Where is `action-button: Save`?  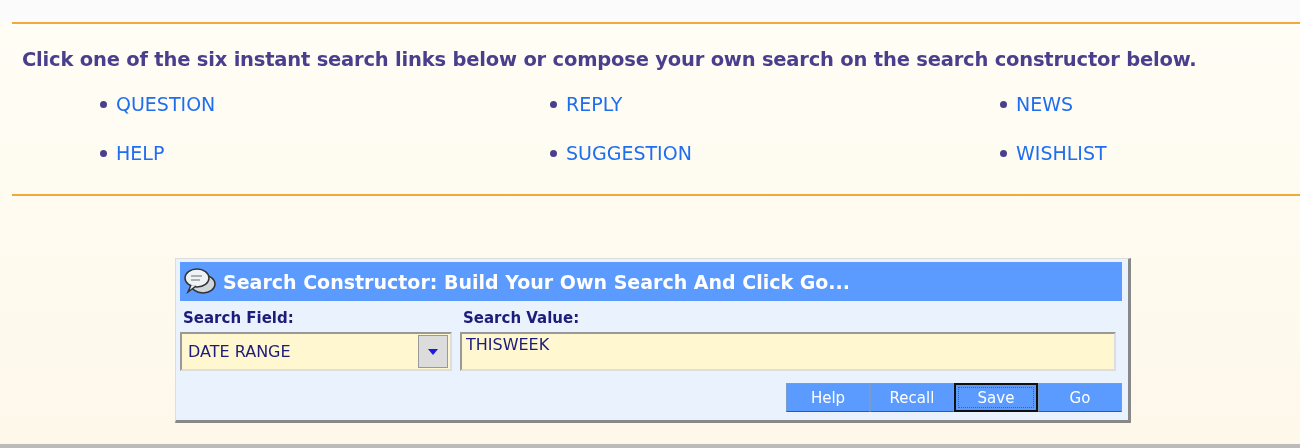 action-button: Save is located at coordinates (996, 397).